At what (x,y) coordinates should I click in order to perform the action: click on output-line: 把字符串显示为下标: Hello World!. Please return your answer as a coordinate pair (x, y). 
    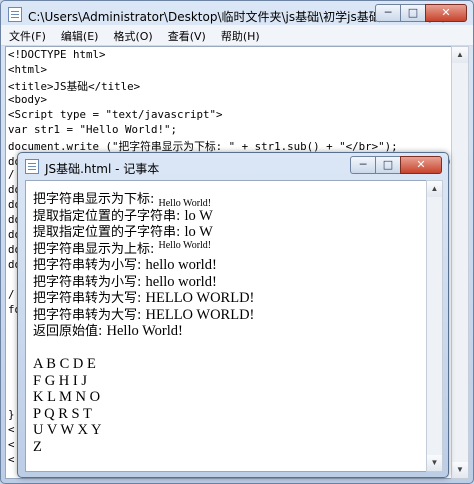
    Looking at the image, I should click on (122, 200).